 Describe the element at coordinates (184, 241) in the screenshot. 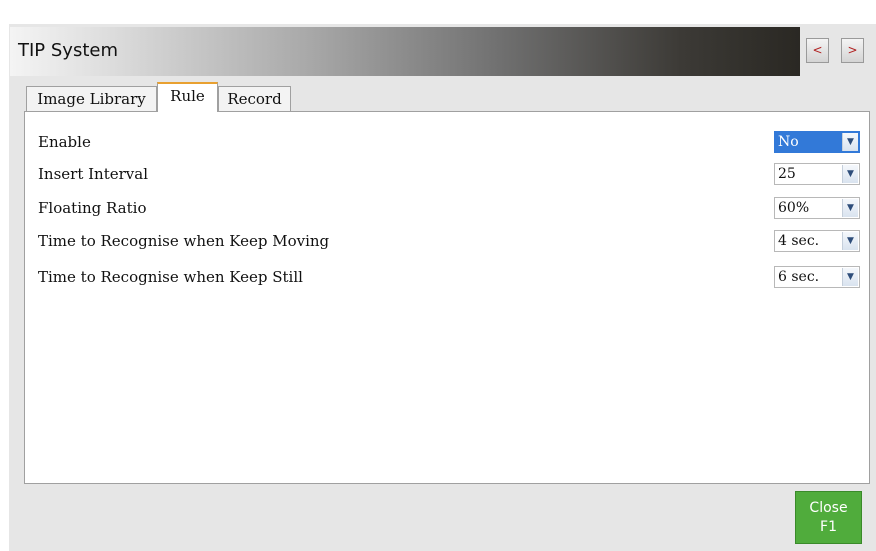

I see `keep-moving-label: Time to Recognise when Keep Moving` at that location.